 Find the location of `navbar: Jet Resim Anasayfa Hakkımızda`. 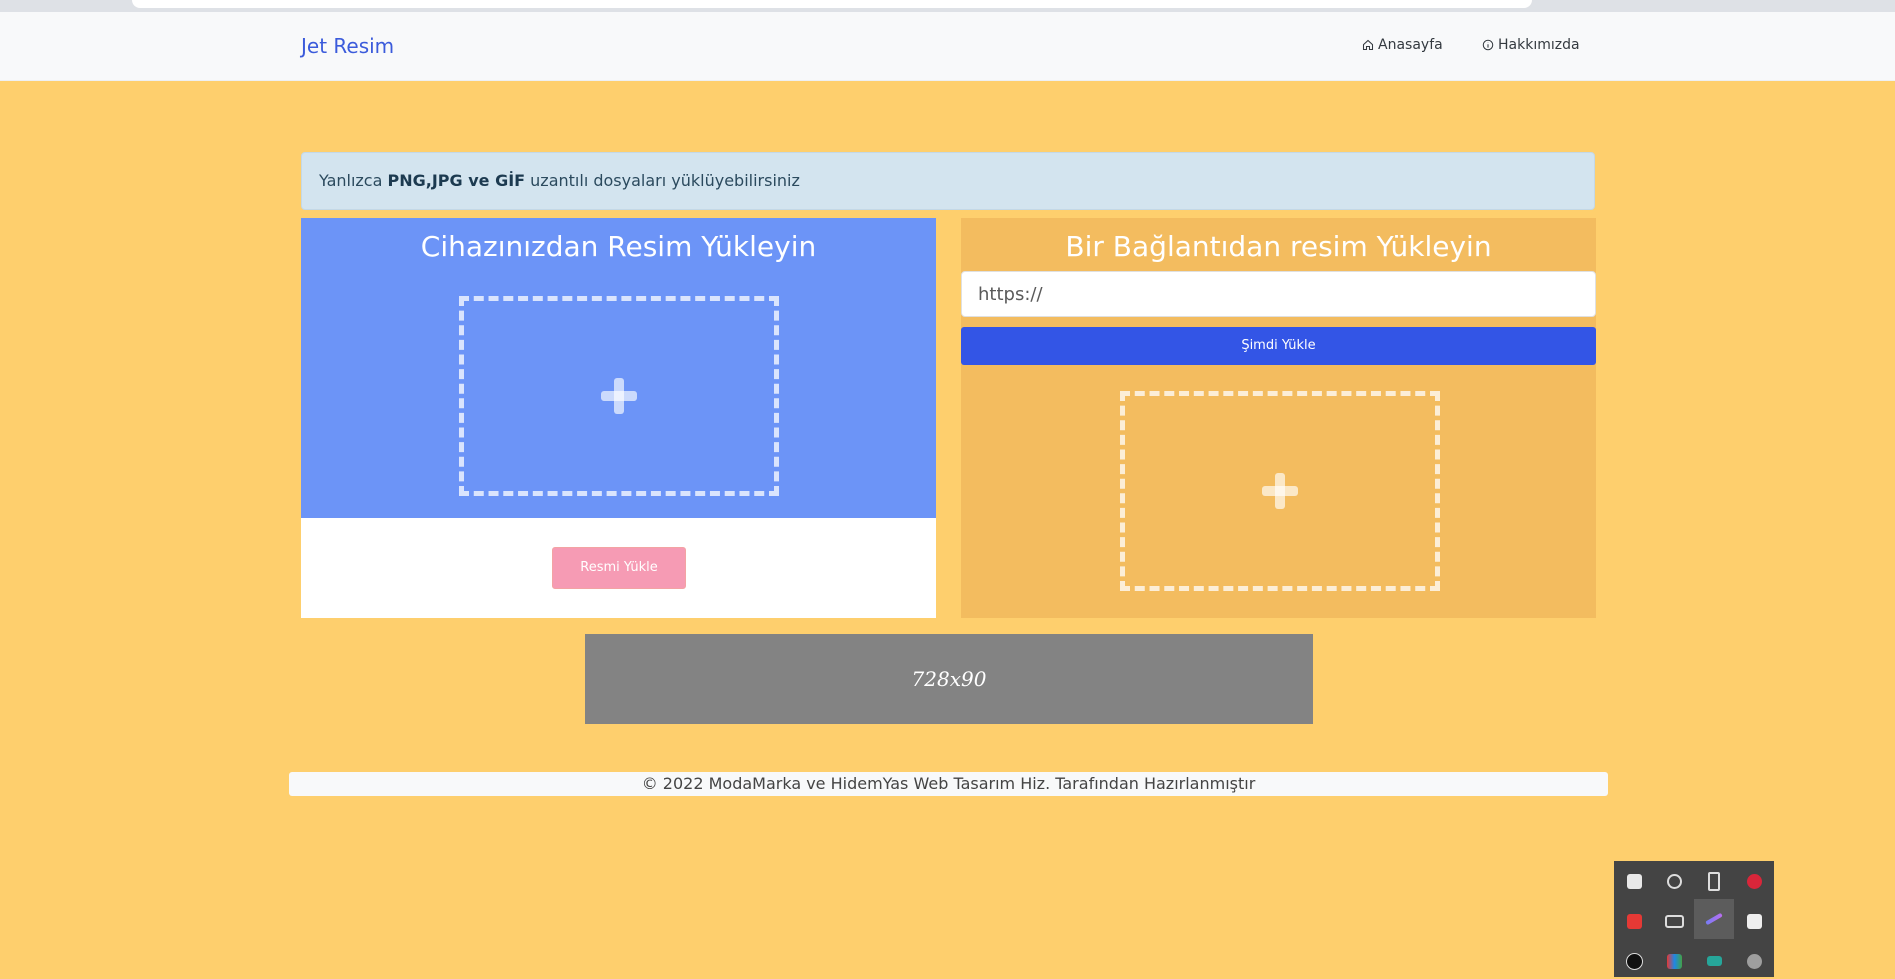

navbar: Jet Resim Anasayfa Hakkımızda is located at coordinates (947, 46).